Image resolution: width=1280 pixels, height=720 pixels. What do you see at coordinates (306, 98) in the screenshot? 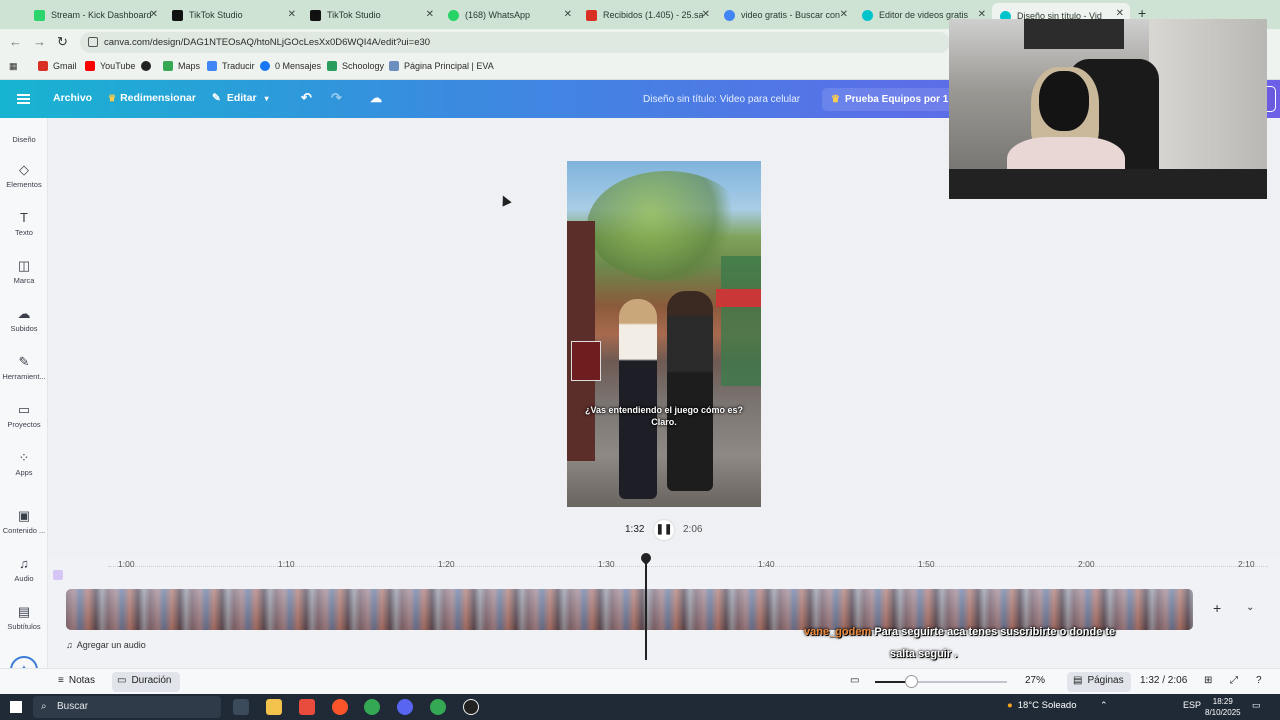
I see `undo-icon: ↶` at bounding box center [306, 98].